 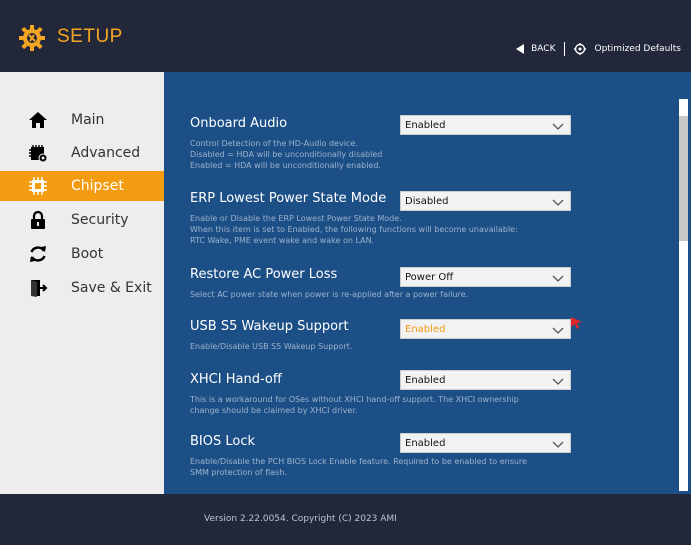 I want to click on chip-icon, so click(x=38, y=186).